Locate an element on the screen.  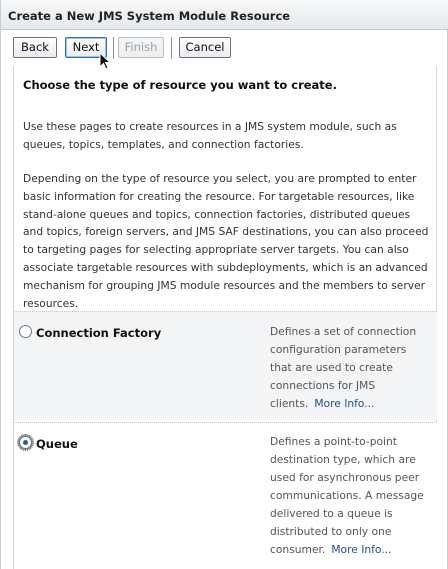
dialog-title: Create a New JMS System Module Resource is located at coordinates (149, 16).